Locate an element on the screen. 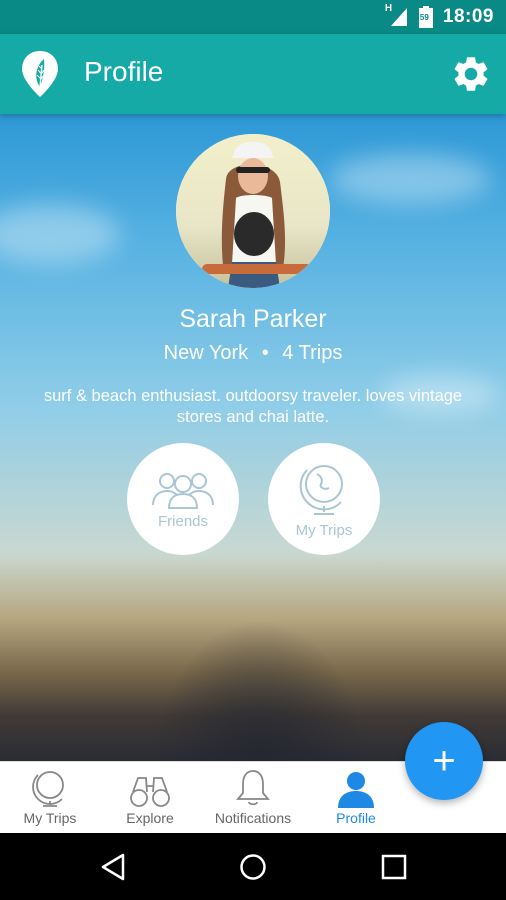 The width and height of the screenshot is (506, 900). plus-icon: + is located at coordinates (444, 761).